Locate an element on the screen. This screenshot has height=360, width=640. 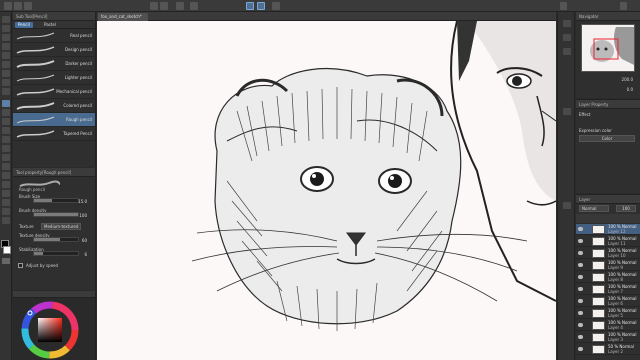
expression-color-select: Color is located at coordinates (607, 138).